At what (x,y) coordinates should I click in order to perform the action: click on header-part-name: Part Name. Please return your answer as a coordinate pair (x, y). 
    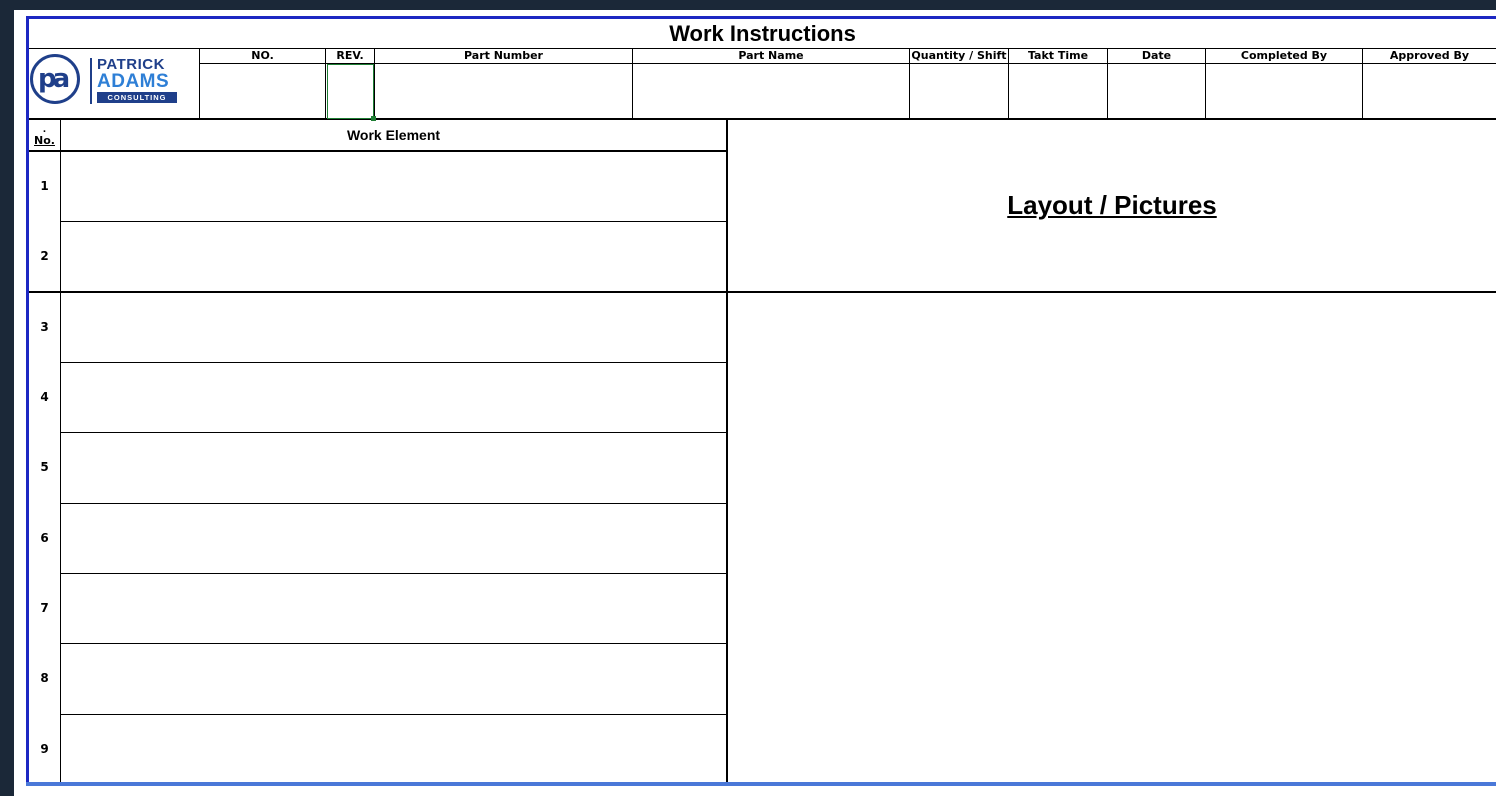
    Looking at the image, I should click on (771, 55).